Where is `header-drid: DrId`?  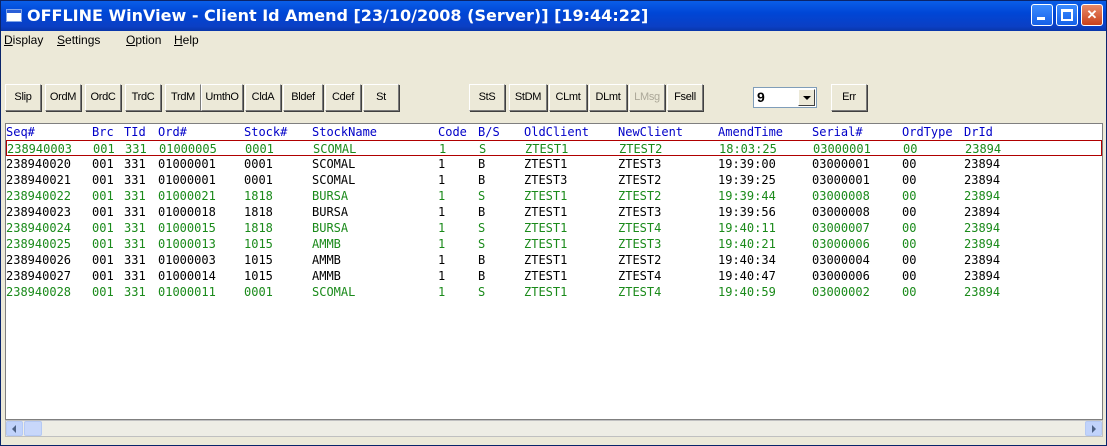
header-drid: DrId is located at coordinates (978, 132).